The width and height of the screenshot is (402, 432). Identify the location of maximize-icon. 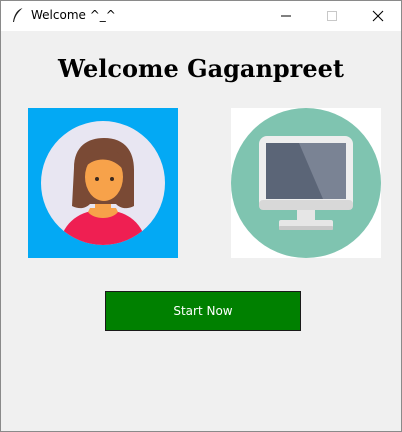
(332, 16).